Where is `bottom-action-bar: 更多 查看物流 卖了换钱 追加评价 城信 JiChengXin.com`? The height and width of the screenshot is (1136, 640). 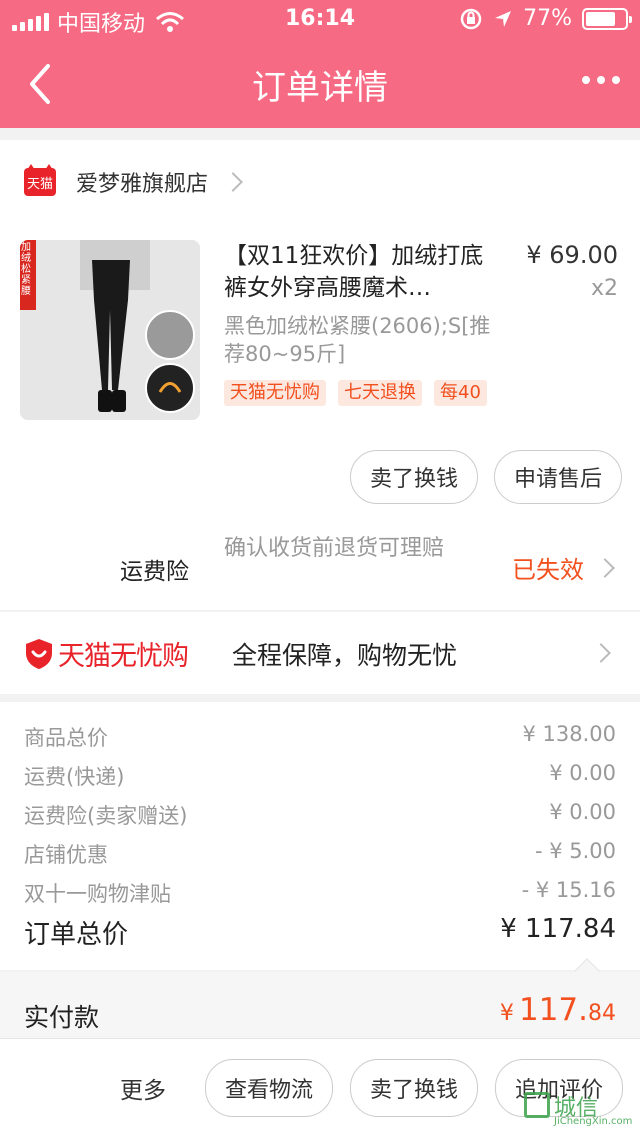 bottom-action-bar: 更多 查看物流 卖了换钱 追加评价 城信 JiChengXin.com is located at coordinates (320, 1087).